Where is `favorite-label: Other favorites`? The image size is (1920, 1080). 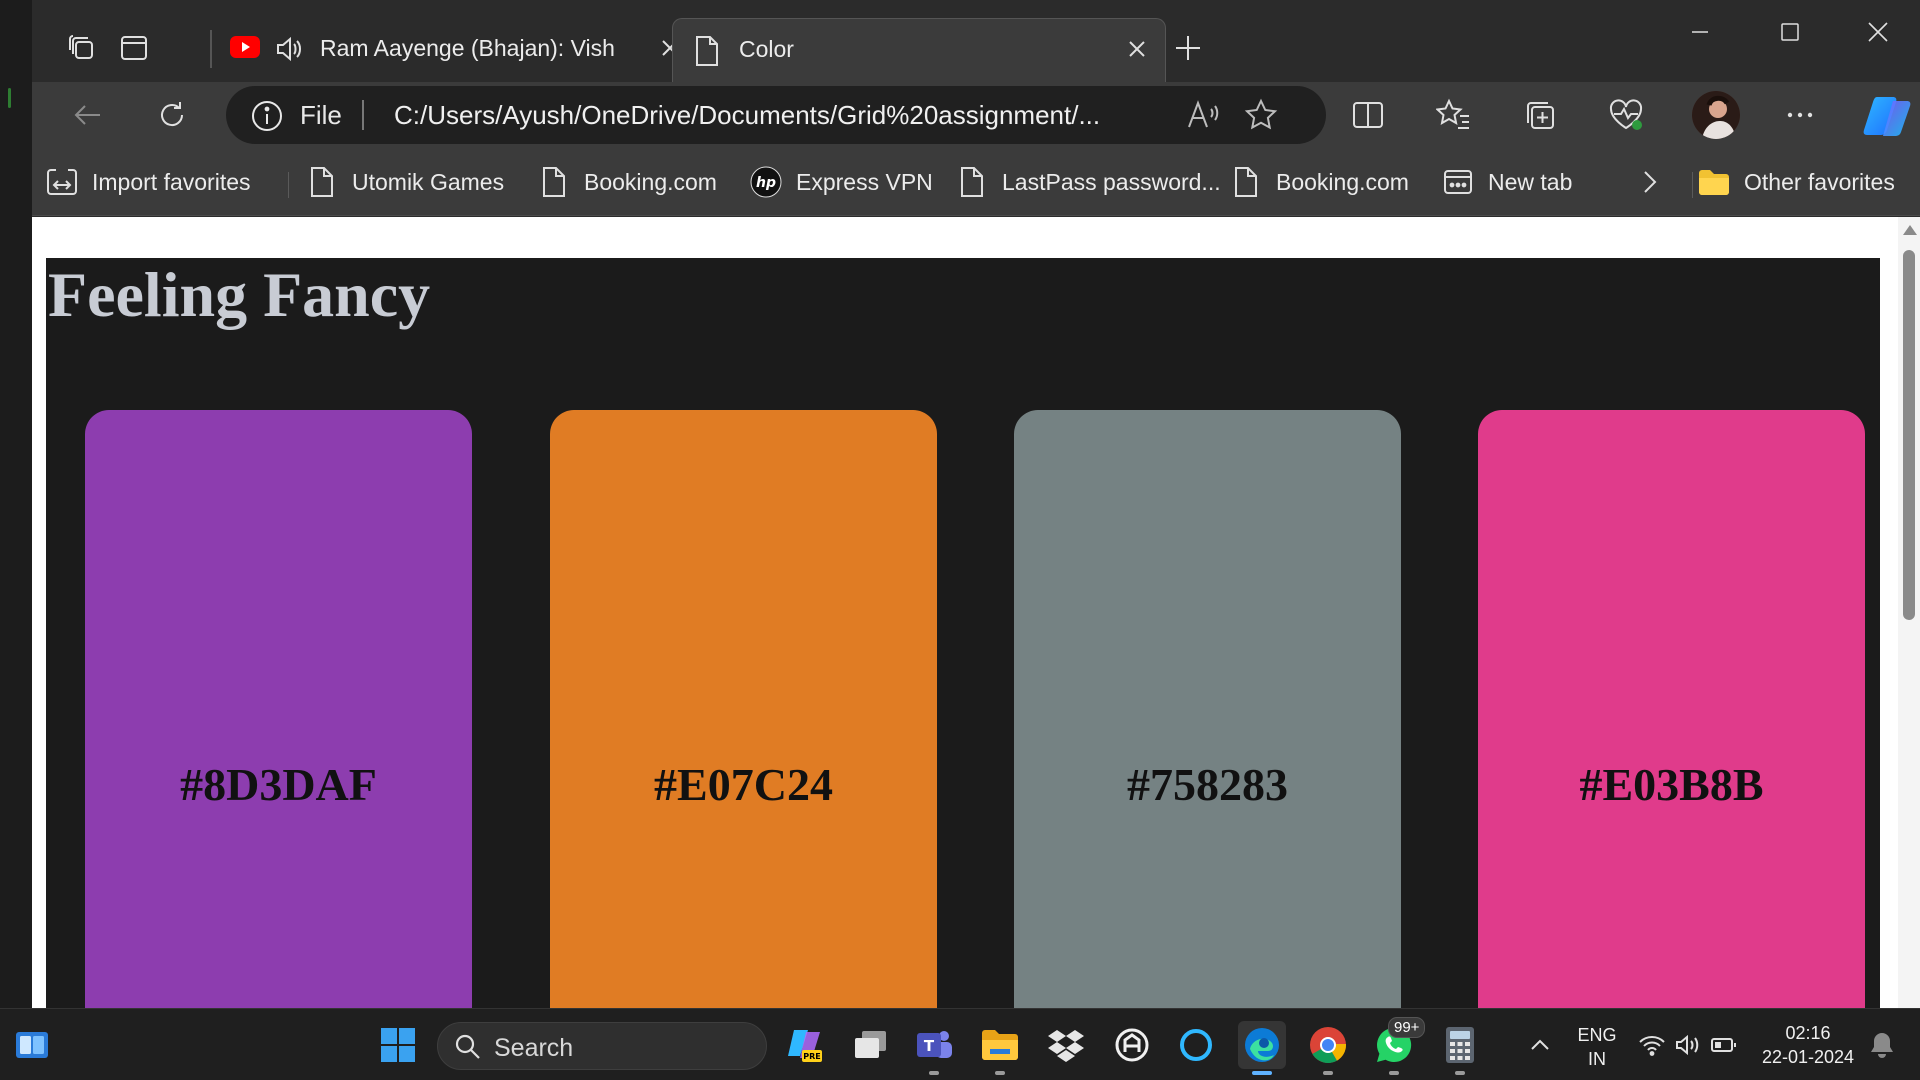 favorite-label: Other favorites is located at coordinates (1819, 181).